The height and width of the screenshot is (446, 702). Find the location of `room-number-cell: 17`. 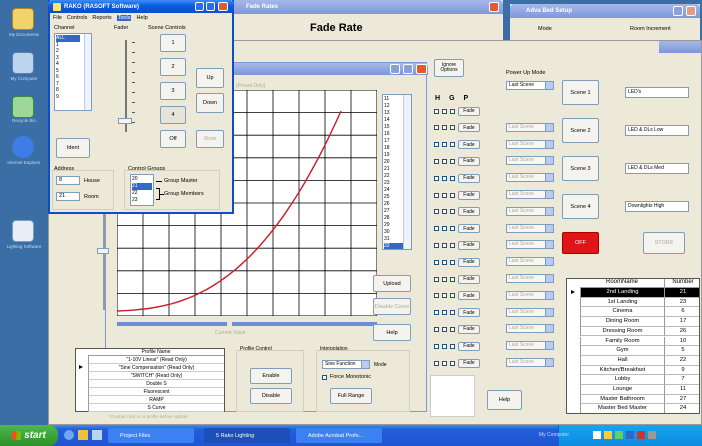

room-number-cell: 17 is located at coordinates (682, 322).